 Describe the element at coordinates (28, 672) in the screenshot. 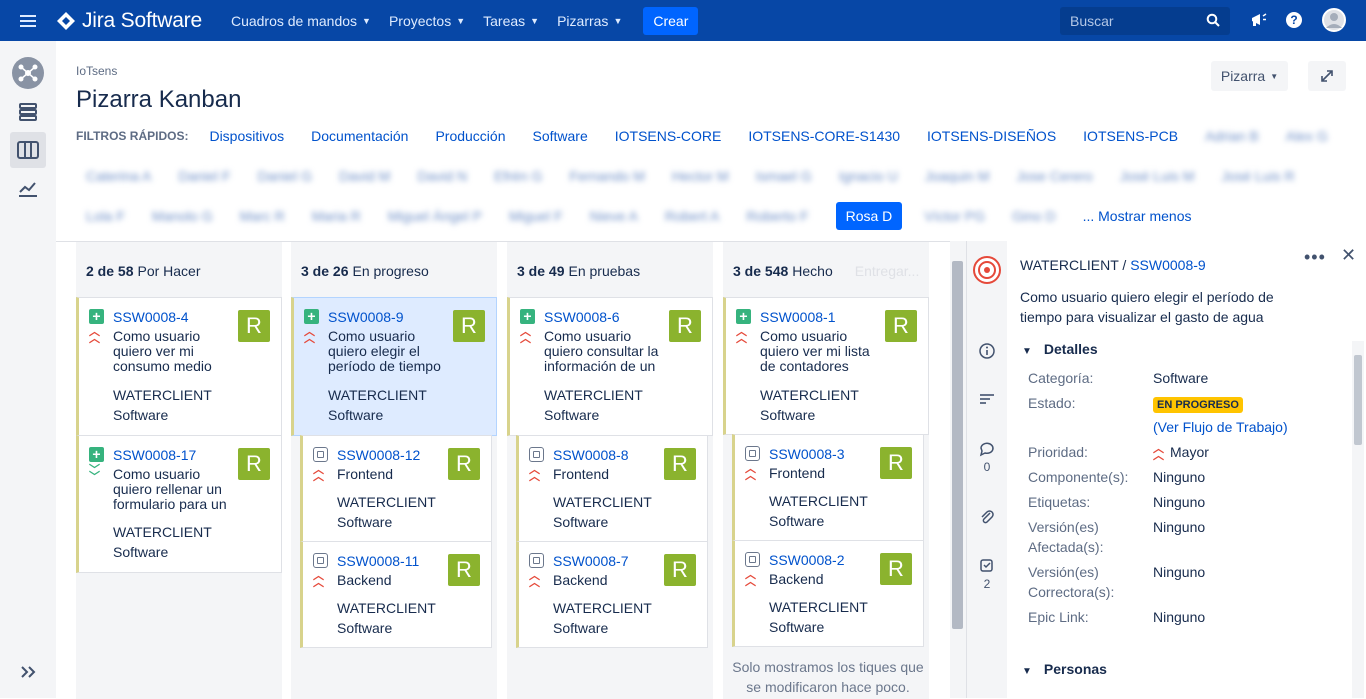

I see `expand-sidebar-icon` at that location.